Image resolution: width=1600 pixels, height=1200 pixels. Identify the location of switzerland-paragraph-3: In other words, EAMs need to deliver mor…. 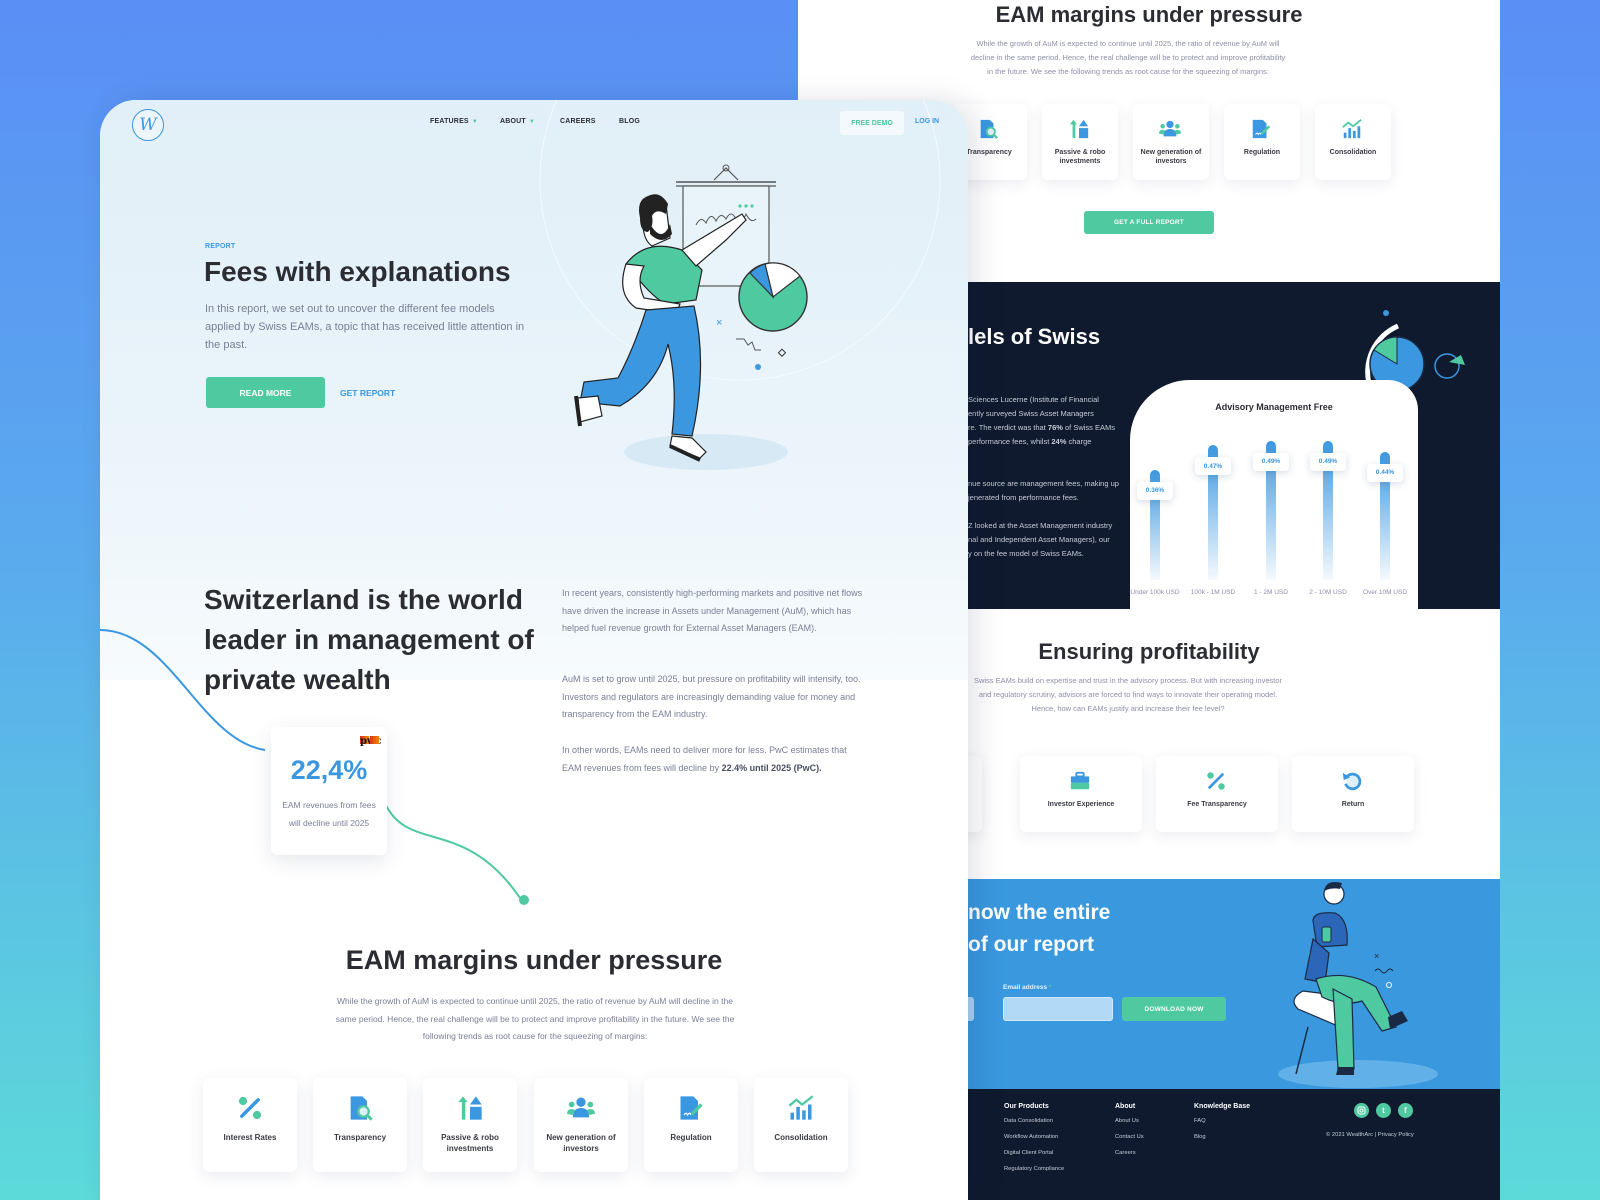
(704, 759).